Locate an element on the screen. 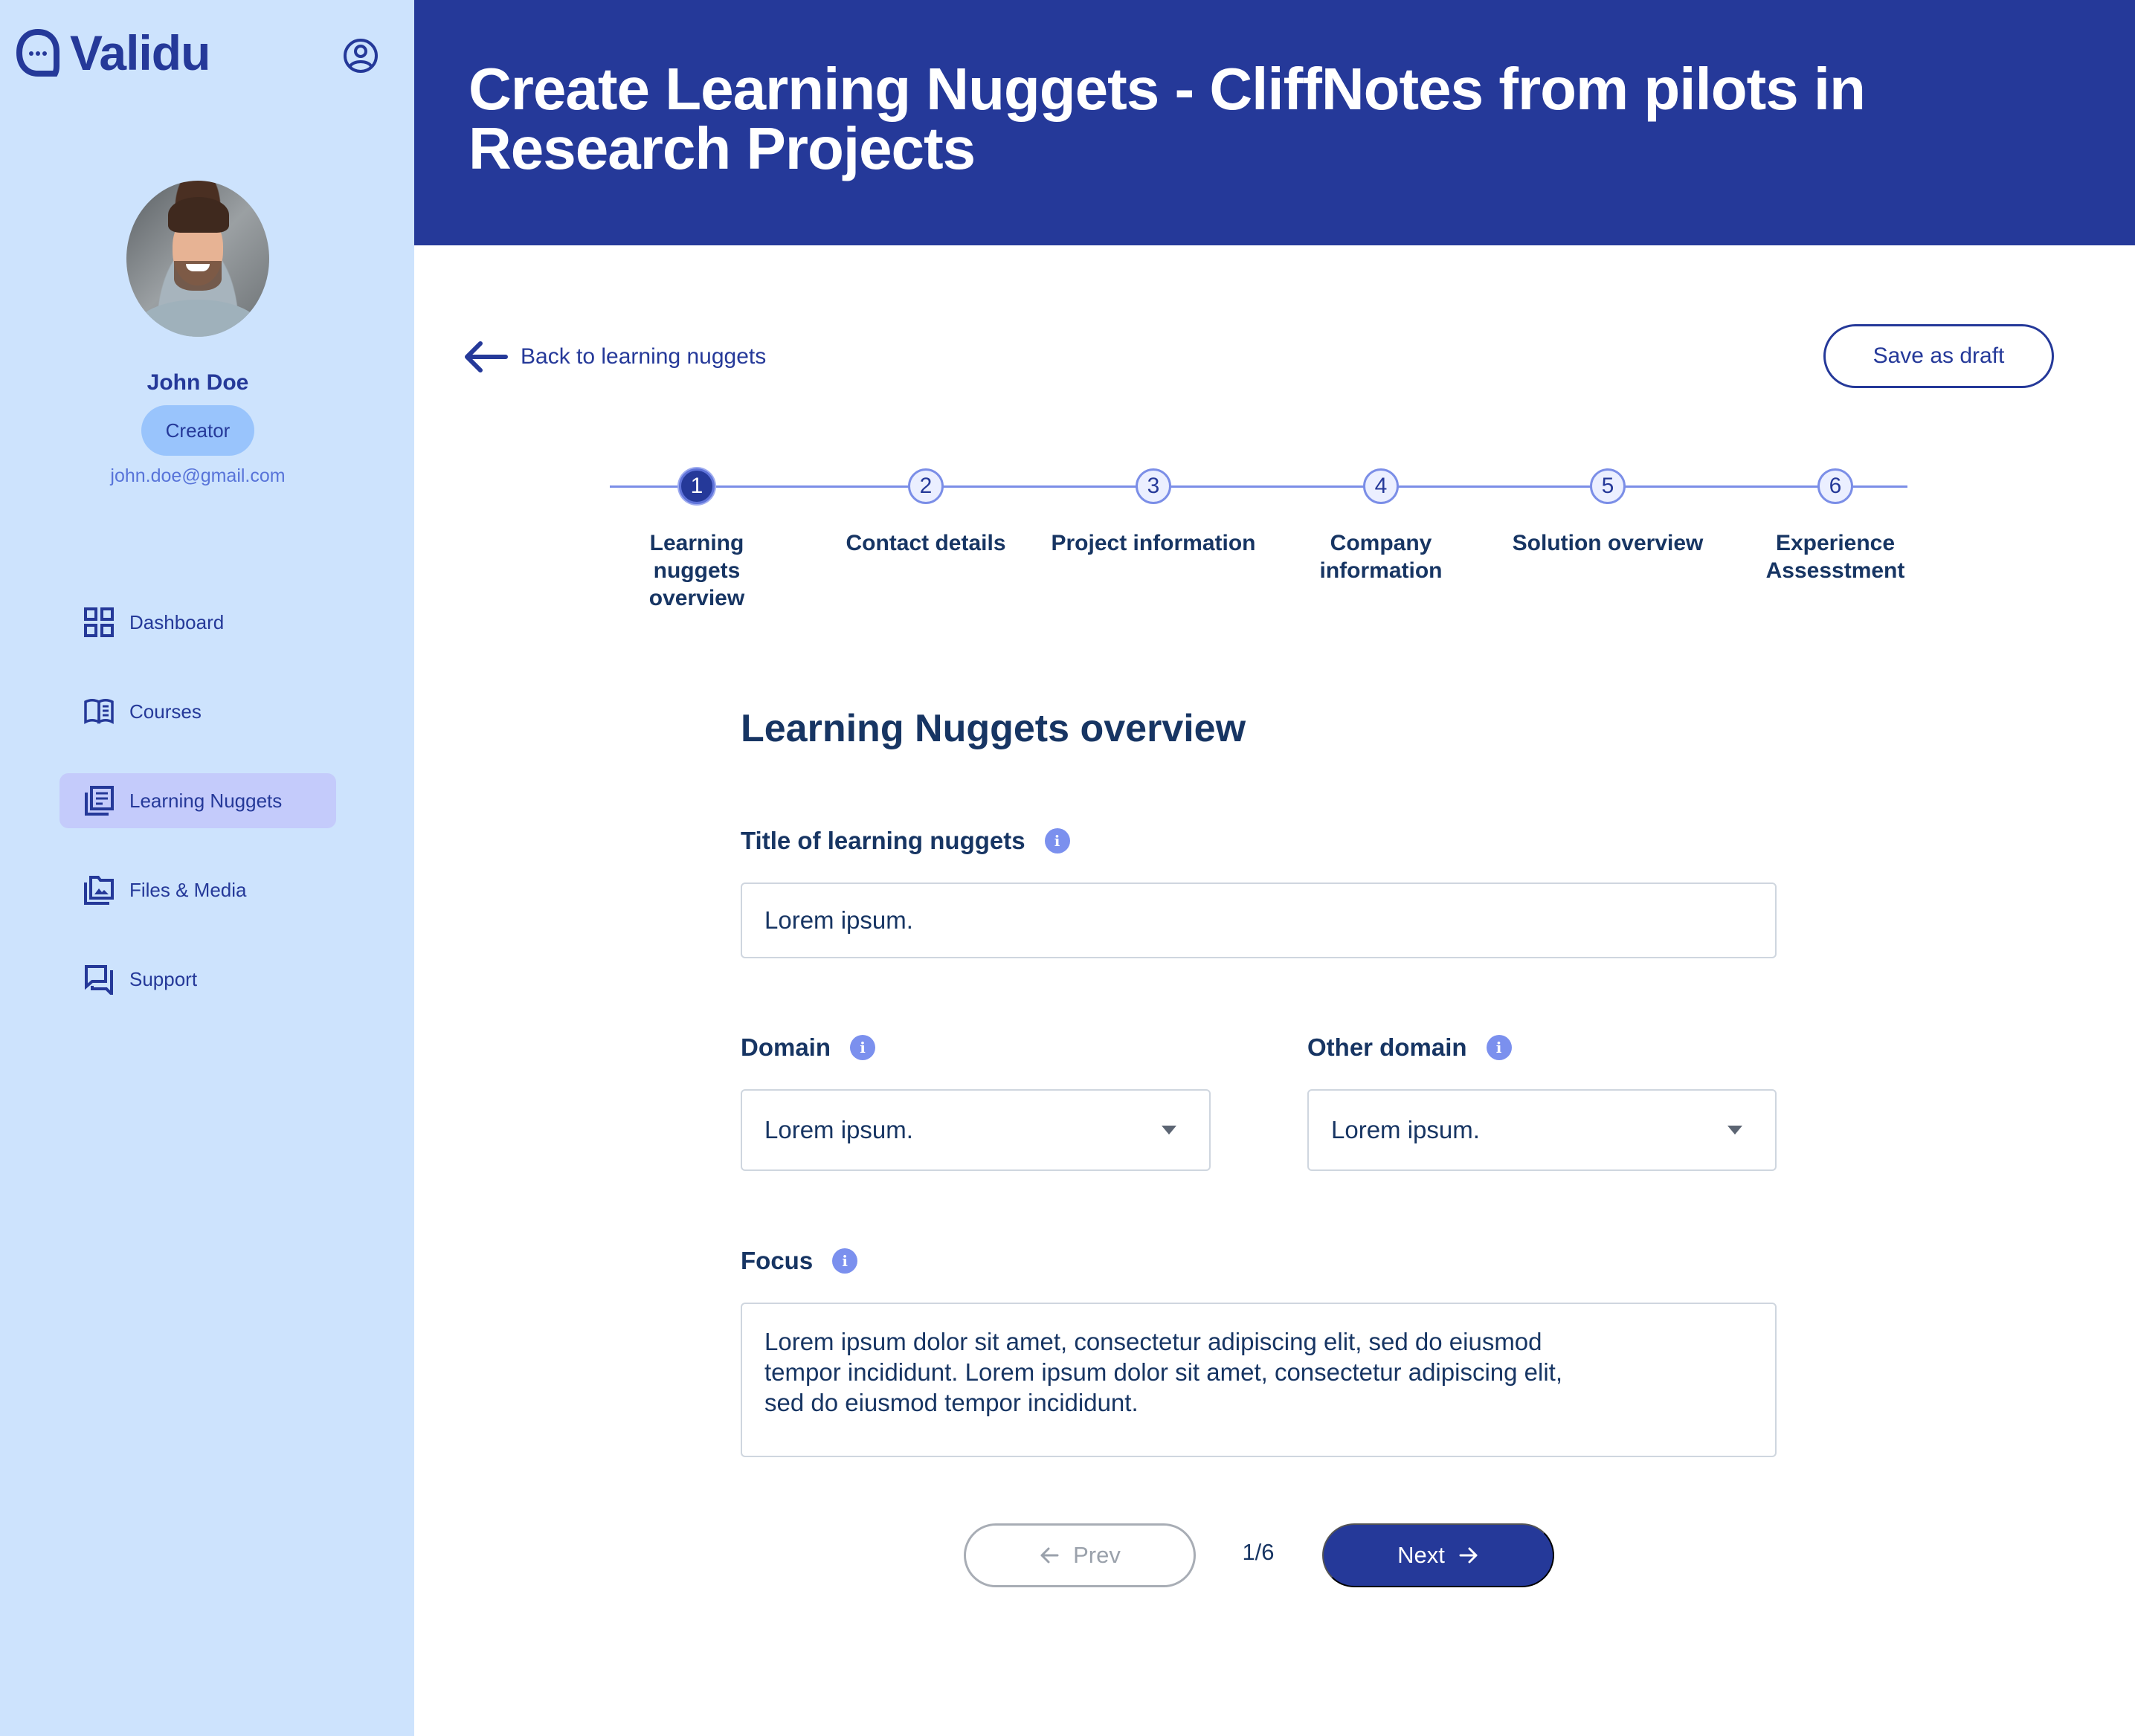 The width and height of the screenshot is (2135, 1736). other-domain-select: Lorem ipsum. is located at coordinates (1542, 1130).